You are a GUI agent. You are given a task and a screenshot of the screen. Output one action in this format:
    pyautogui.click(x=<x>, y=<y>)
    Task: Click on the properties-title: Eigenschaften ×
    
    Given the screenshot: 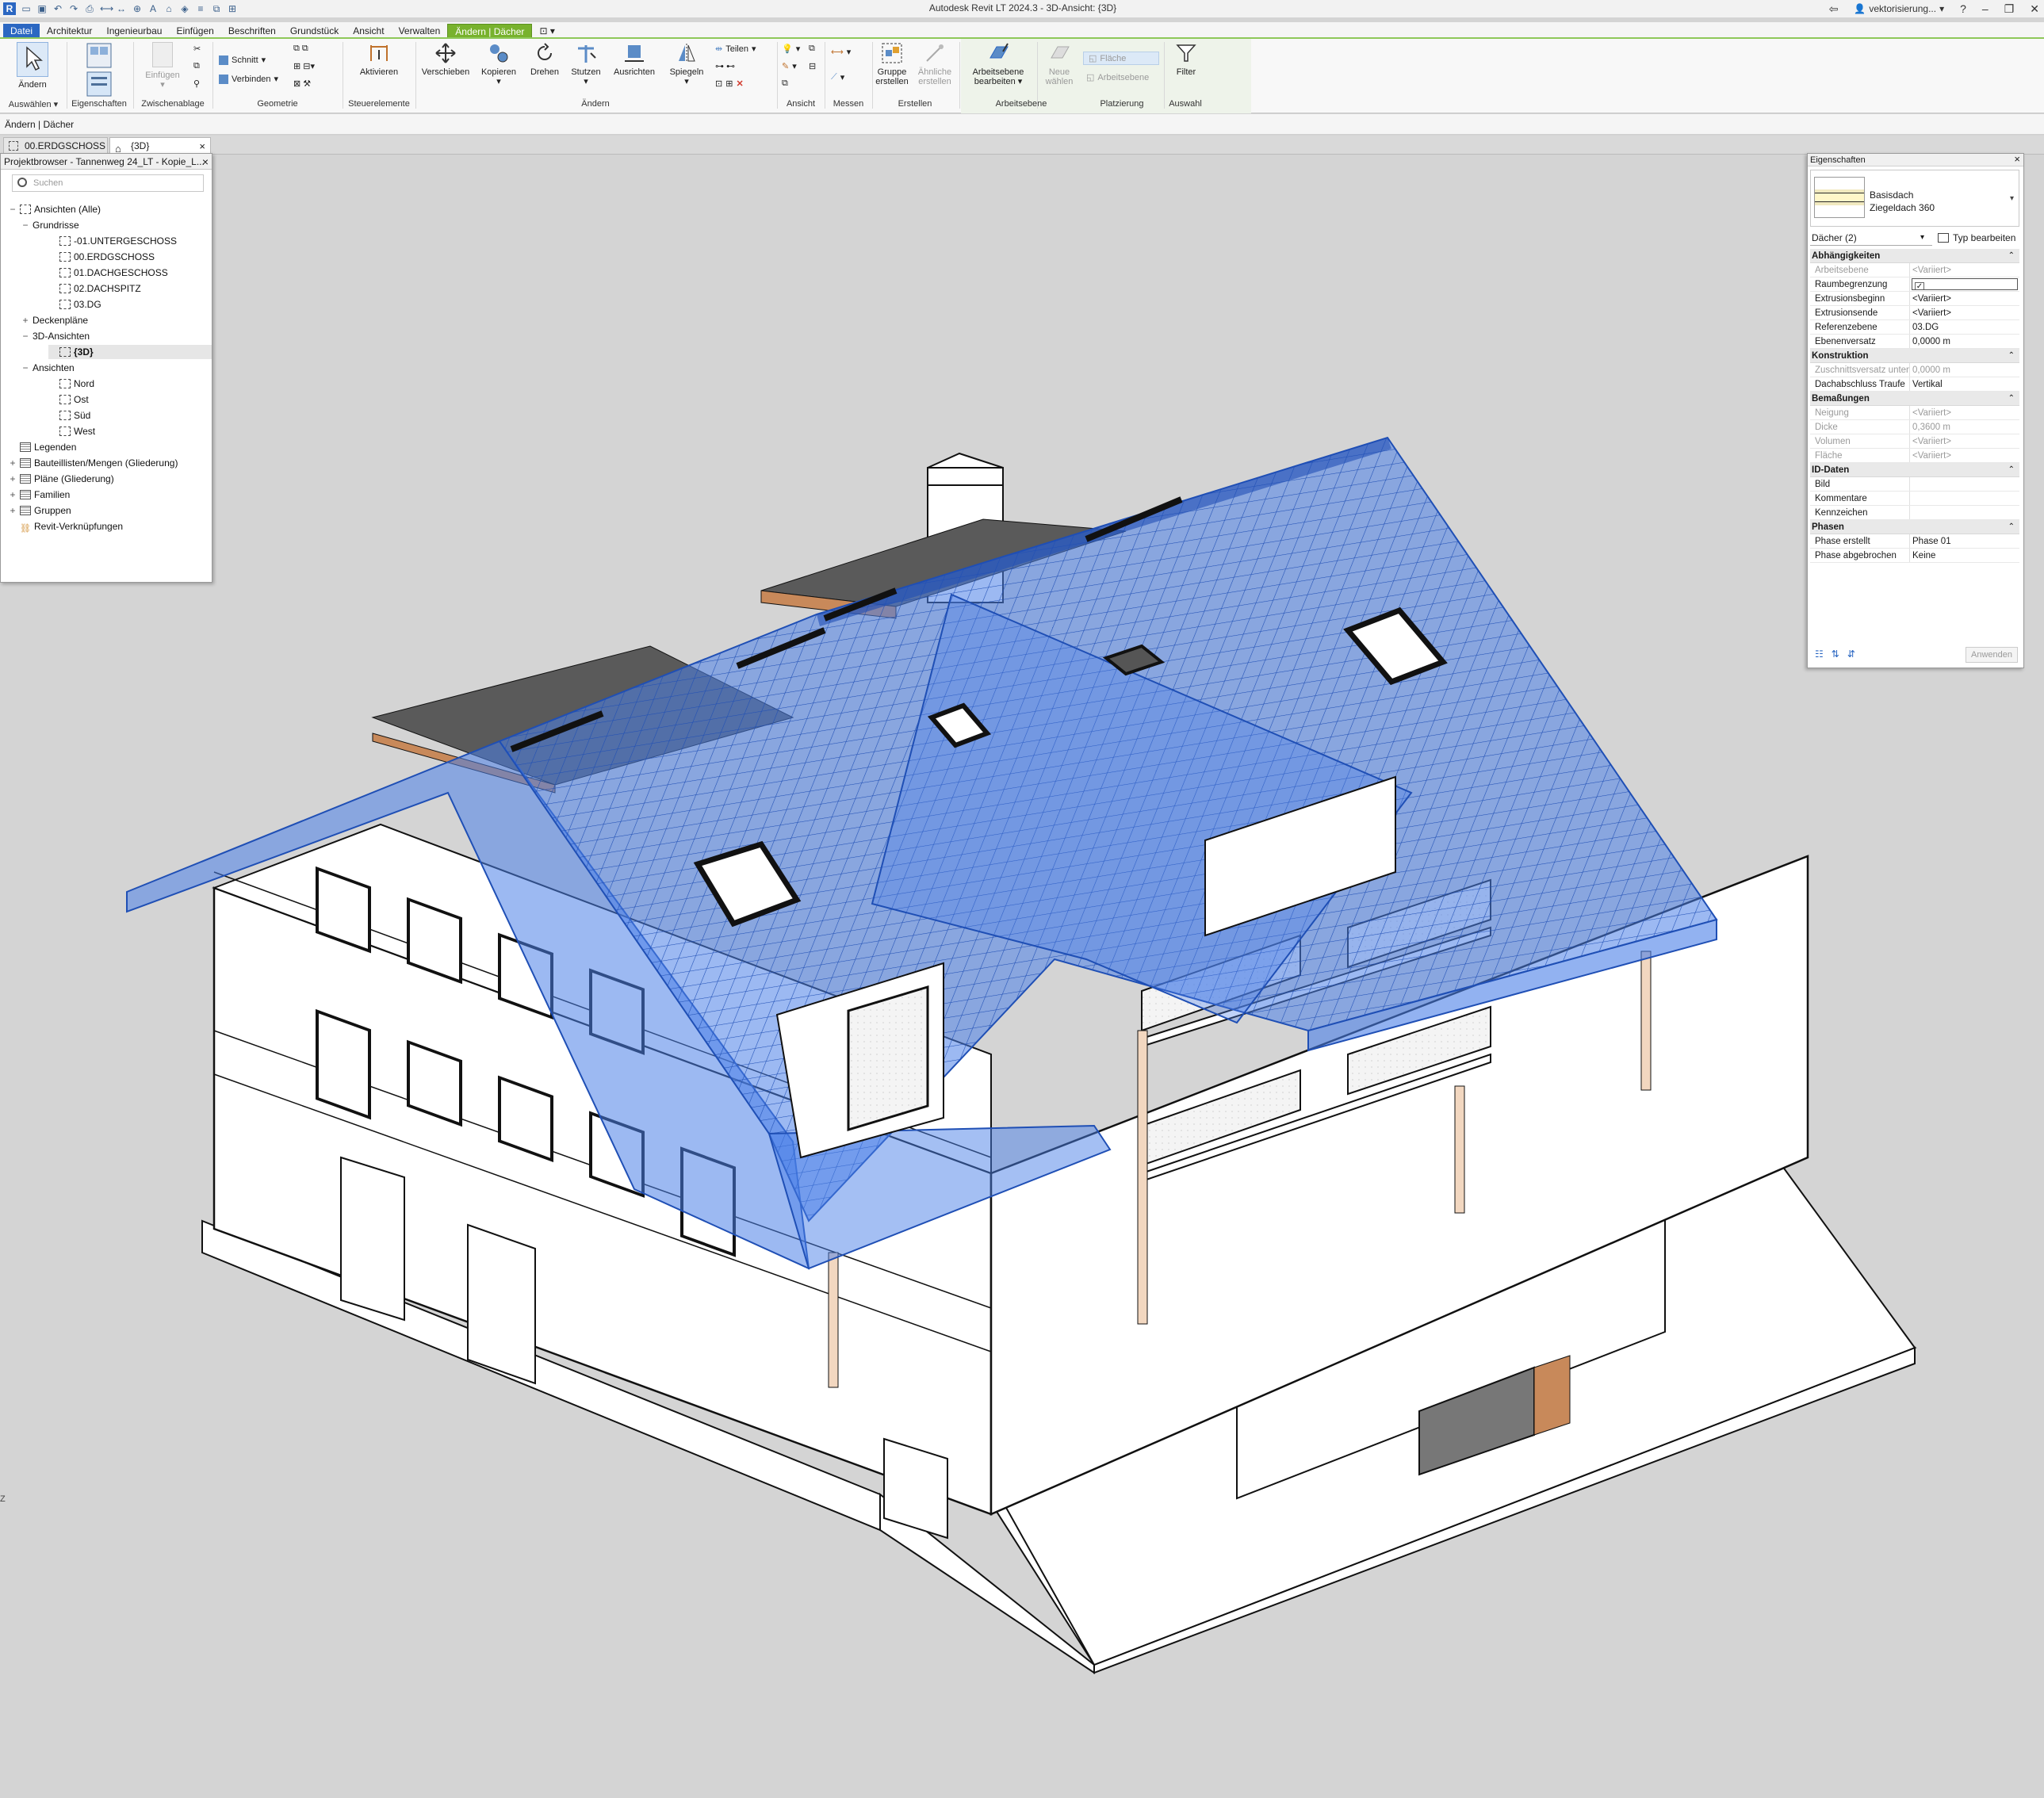 What is the action you would take?
    pyautogui.click(x=1915, y=159)
    